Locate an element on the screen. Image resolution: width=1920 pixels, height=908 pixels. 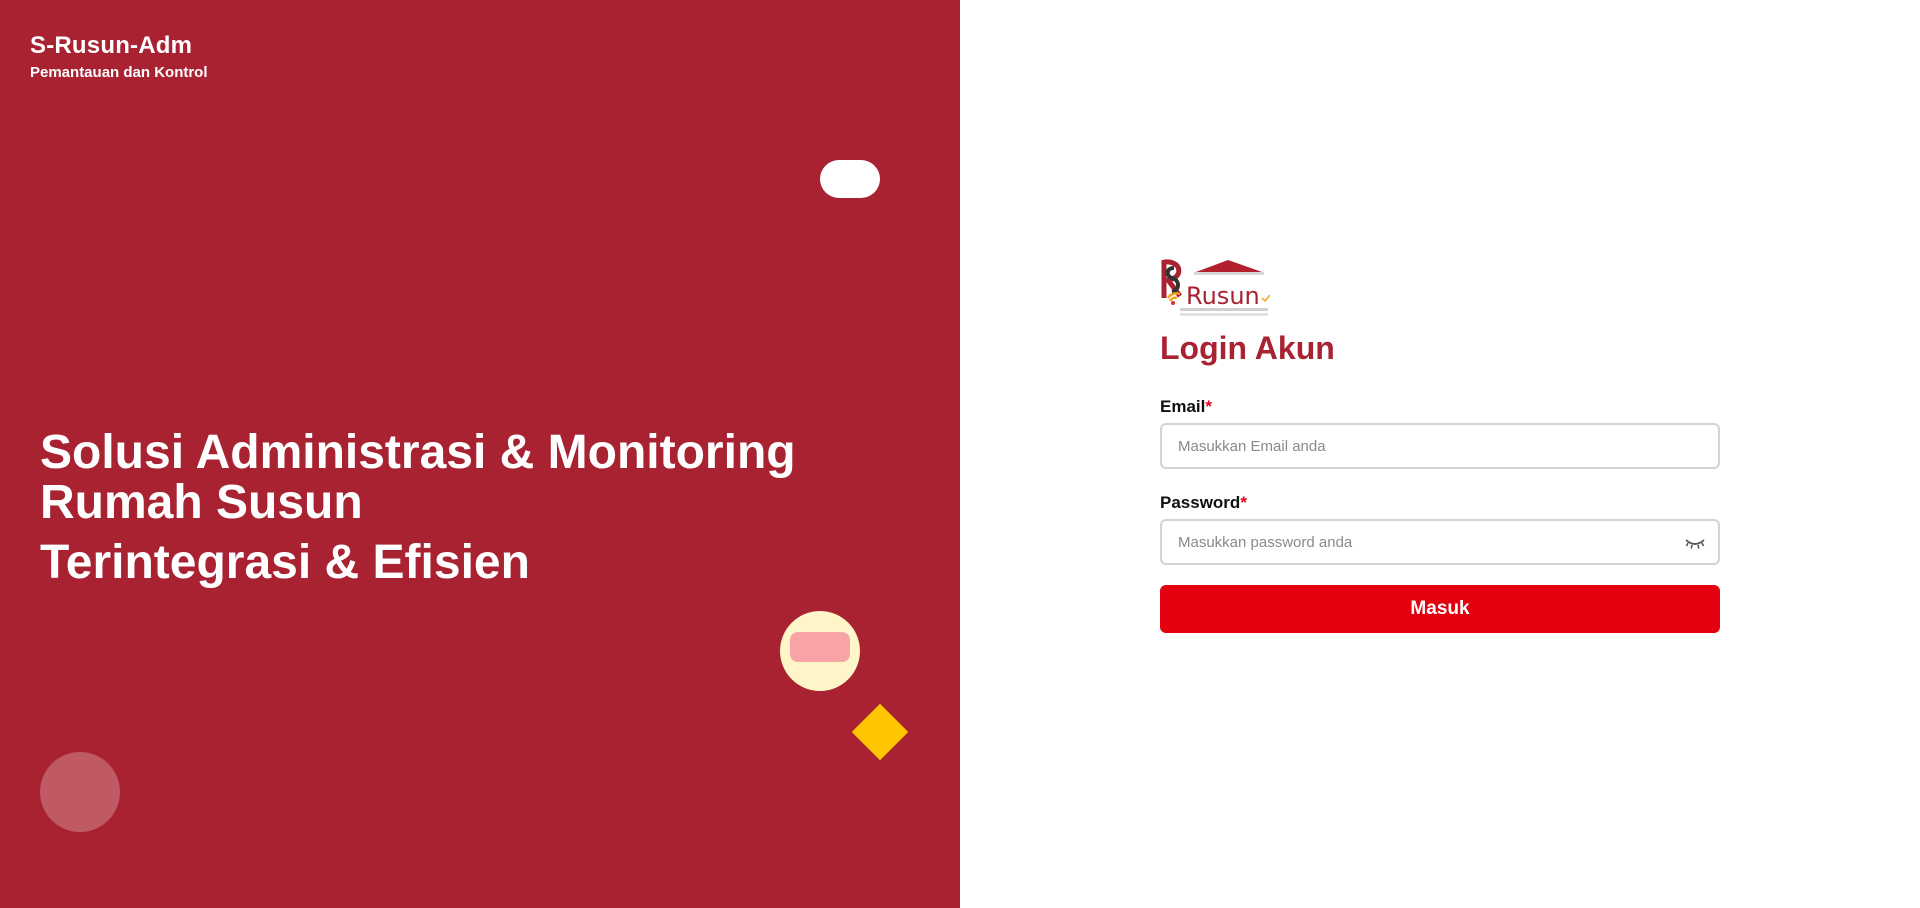
email-input is located at coordinates (1440, 446).